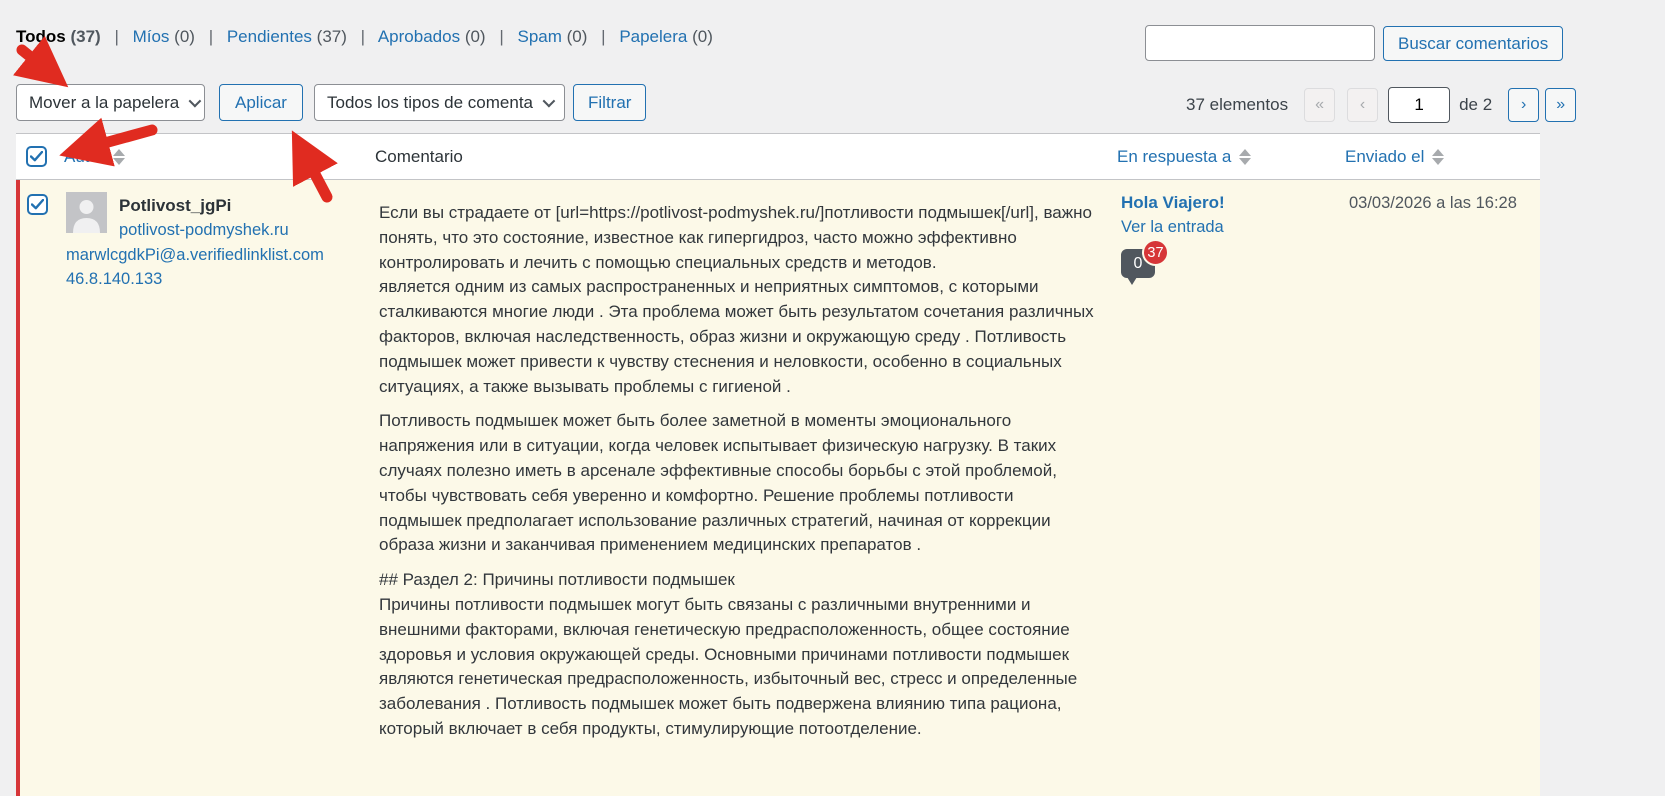 The image size is (1665, 796). I want to click on header-checkbox-cell, so click(36, 156).